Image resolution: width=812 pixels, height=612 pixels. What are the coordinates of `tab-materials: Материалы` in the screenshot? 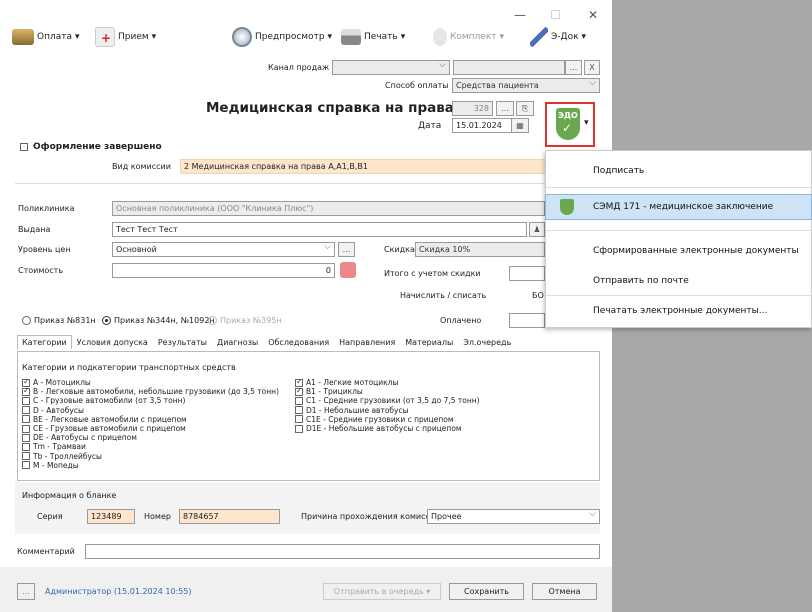 It's located at (429, 342).